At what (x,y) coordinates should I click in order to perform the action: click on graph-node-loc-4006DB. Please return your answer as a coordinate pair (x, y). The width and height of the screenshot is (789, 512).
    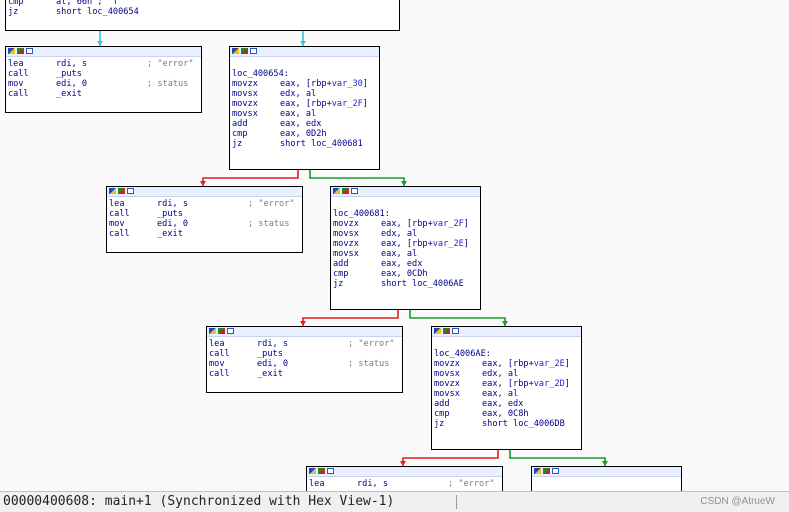
    Looking at the image, I should click on (606, 478).